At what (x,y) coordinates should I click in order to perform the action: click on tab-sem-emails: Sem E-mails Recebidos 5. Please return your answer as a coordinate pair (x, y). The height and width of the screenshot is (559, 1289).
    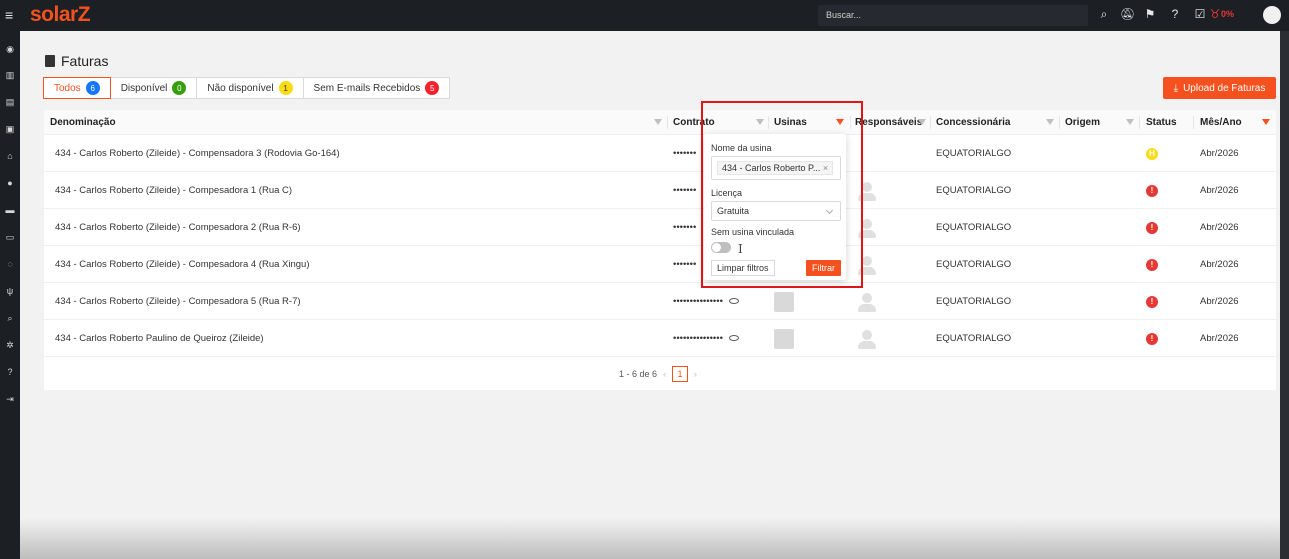
    Looking at the image, I should click on (376, 88).